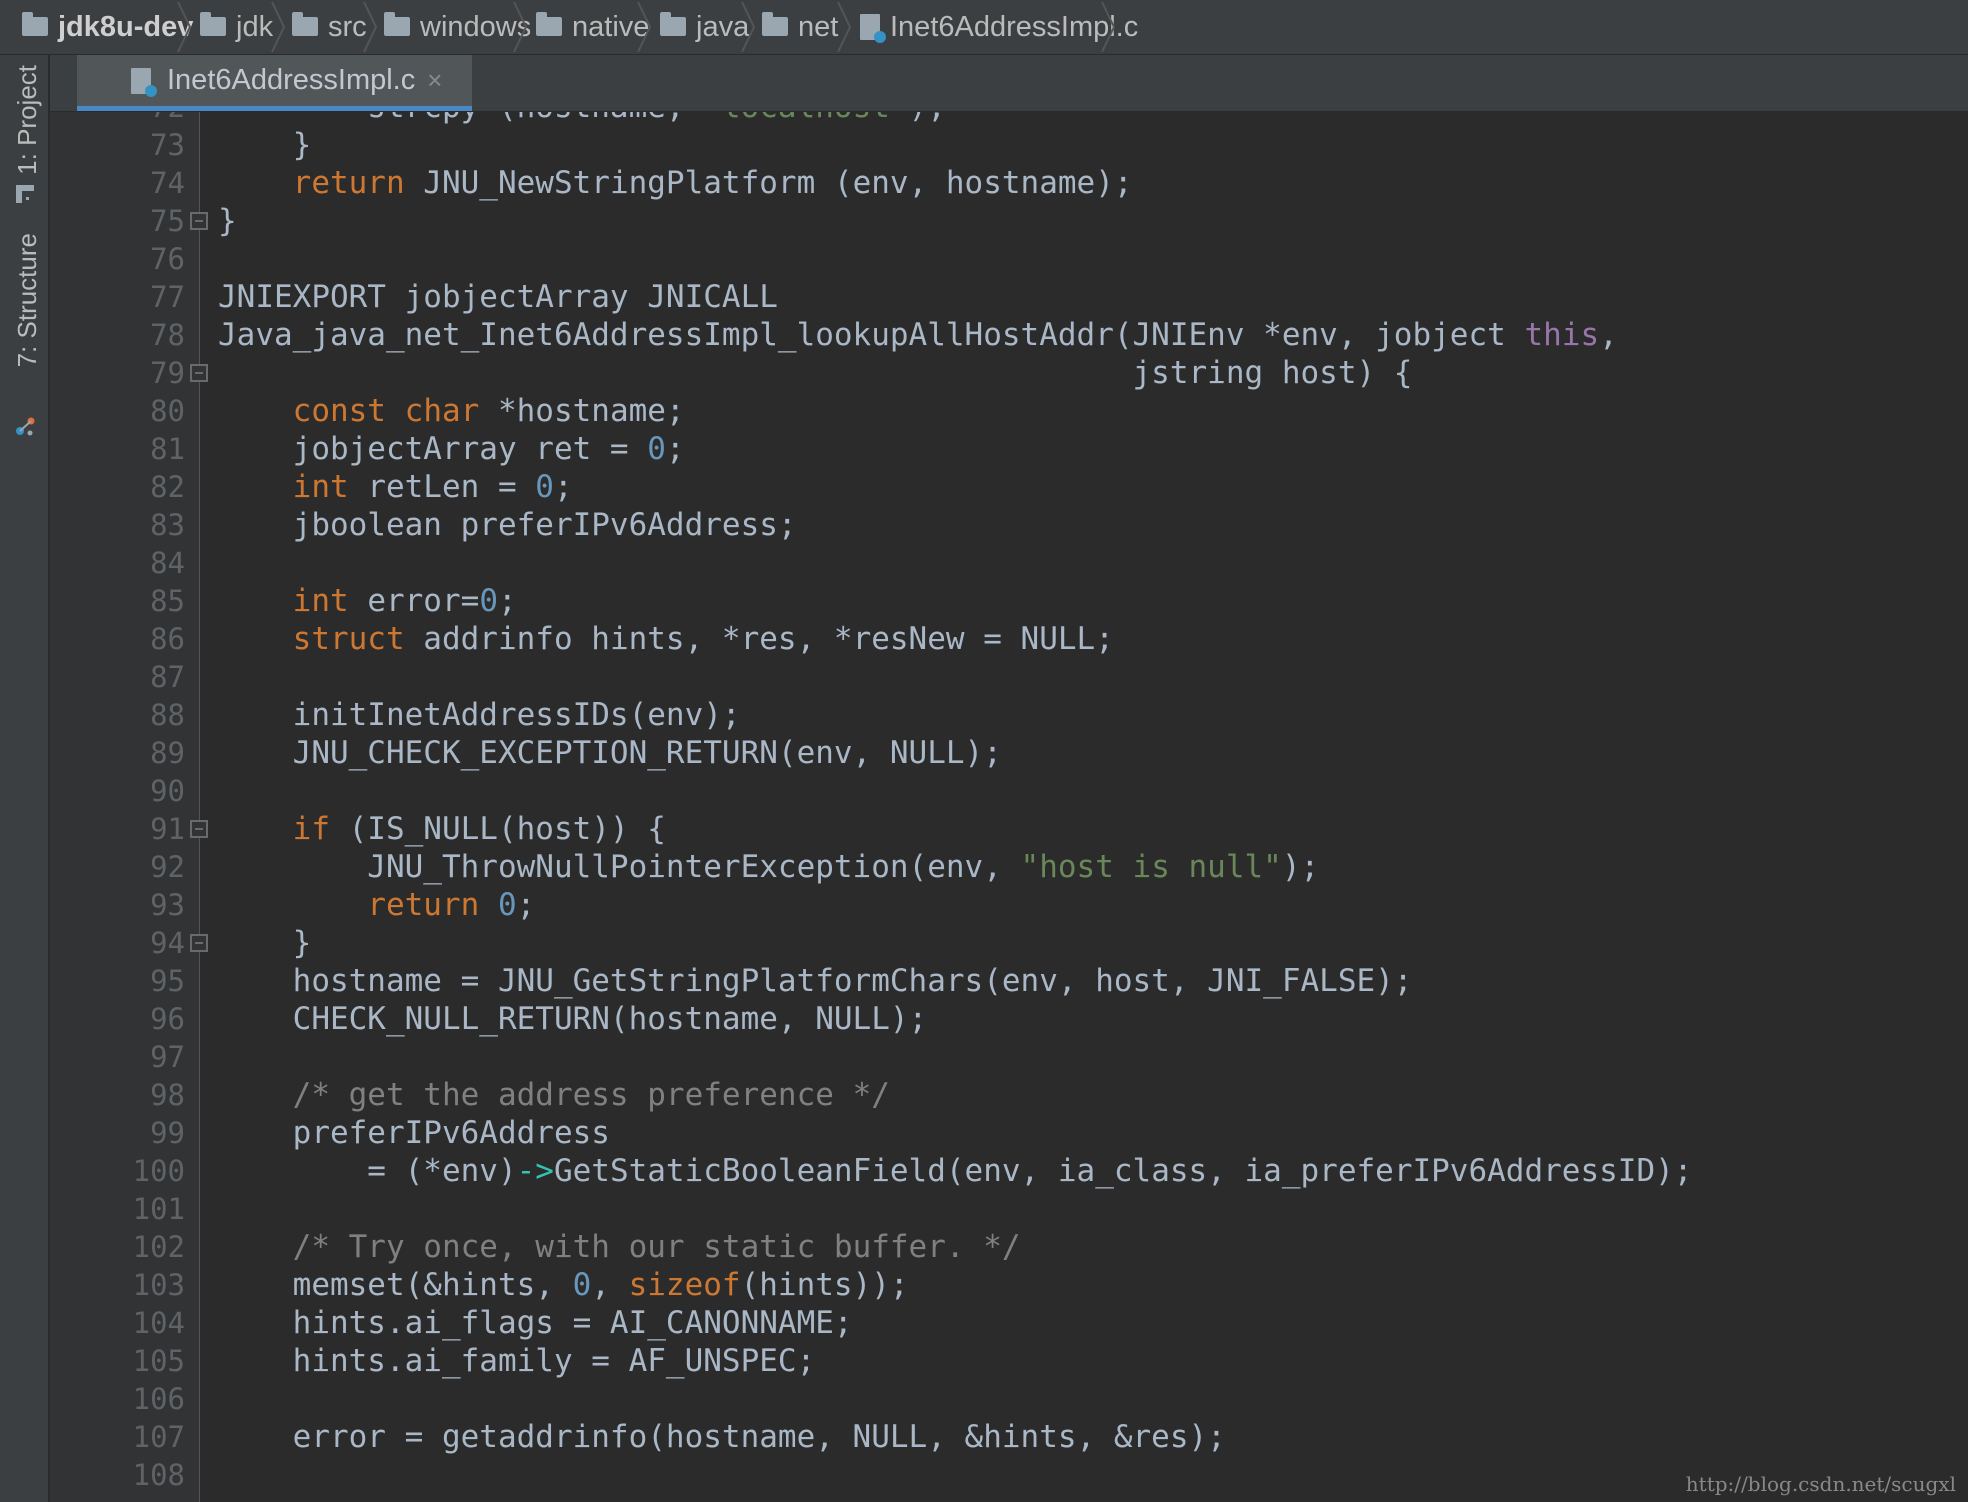 Image resolution: width=1968 pixels, height=1502 pixels. What do you see at coordinates (704, 27) in the screenshot?
I see `breadcrumb-item-java: java` at bounding box center [704, 27].